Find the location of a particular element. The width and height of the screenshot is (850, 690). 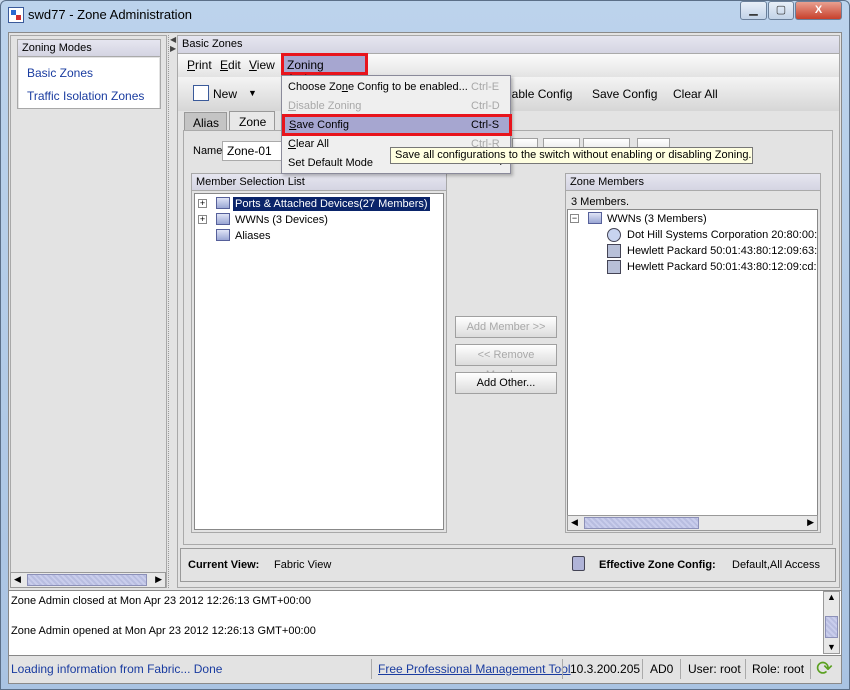

tab-zone: Zone is located at coordinates (252, 121).